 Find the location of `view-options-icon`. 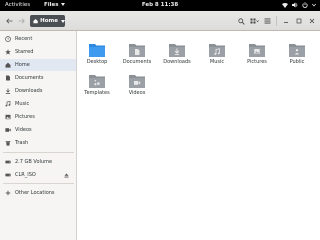

view-options-icon is located at coordinates (254, 20).